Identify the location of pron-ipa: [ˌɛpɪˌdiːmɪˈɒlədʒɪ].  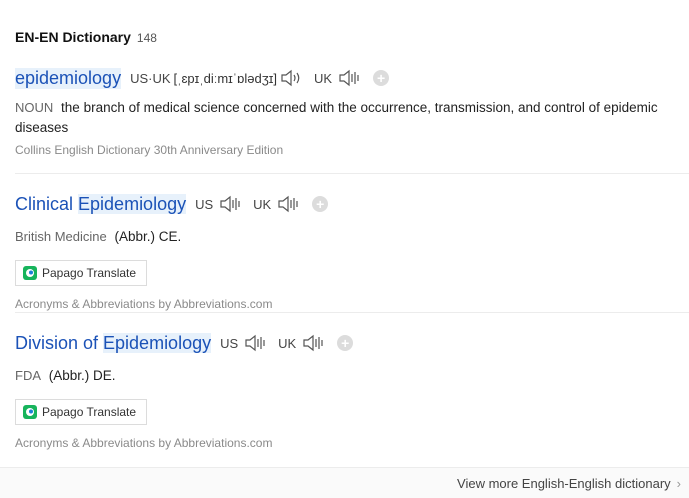
(225, 78).